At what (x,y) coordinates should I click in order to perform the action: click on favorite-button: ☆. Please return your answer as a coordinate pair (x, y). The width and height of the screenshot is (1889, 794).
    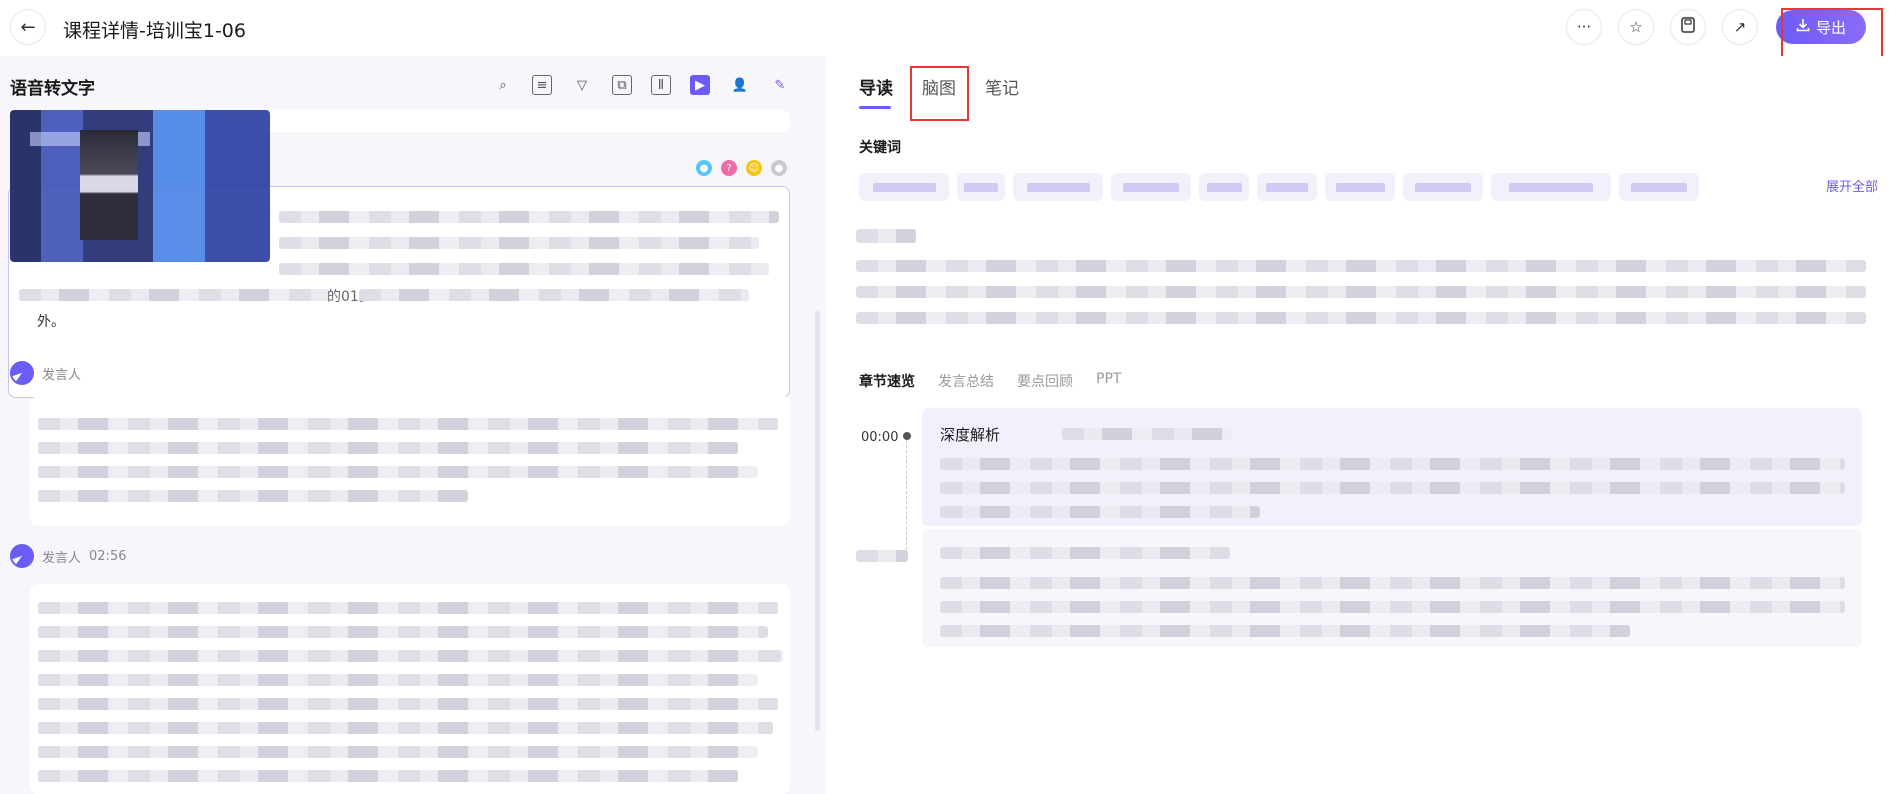
    Looking at the image, I should click on (1636, 27).